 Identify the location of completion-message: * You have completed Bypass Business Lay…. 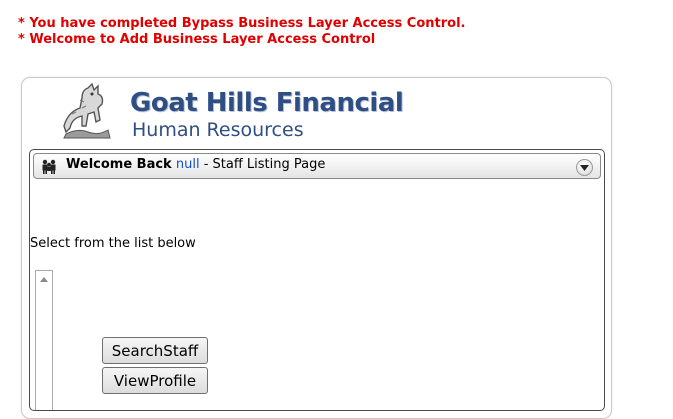
(242, 23).